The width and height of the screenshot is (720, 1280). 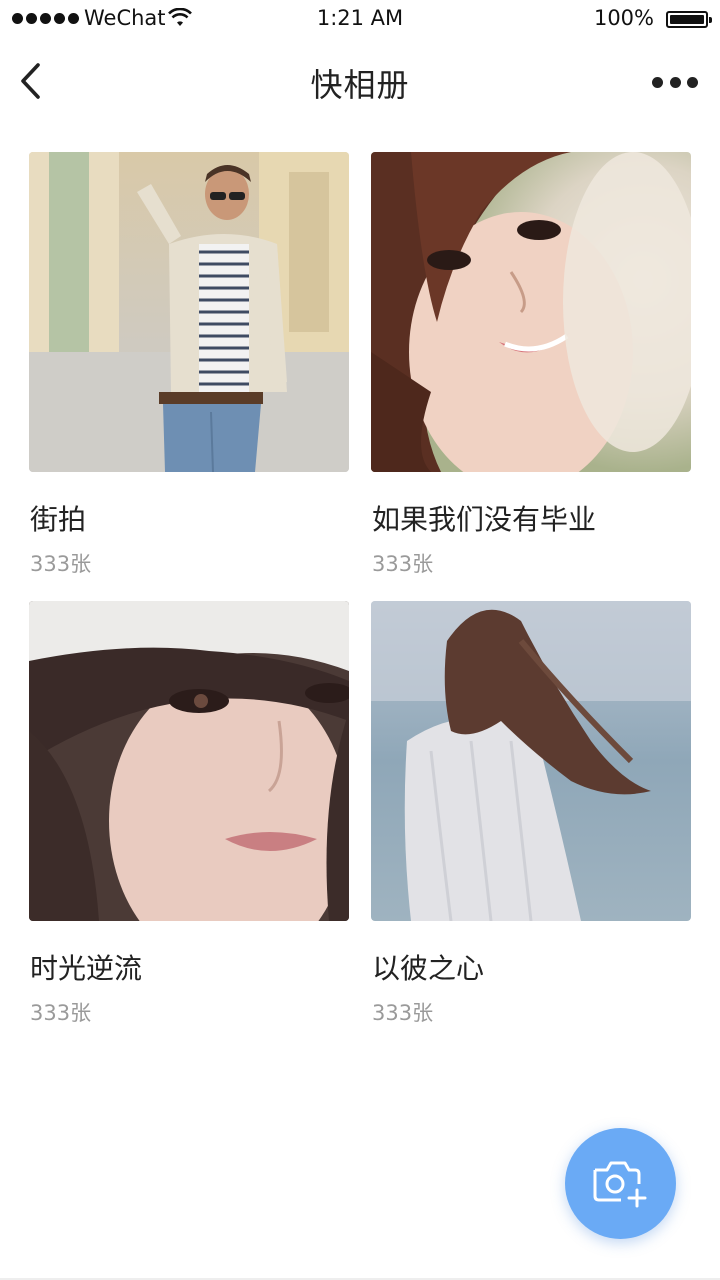 I want to click on battery-percentage: 100%, so click(x=623, y=18).